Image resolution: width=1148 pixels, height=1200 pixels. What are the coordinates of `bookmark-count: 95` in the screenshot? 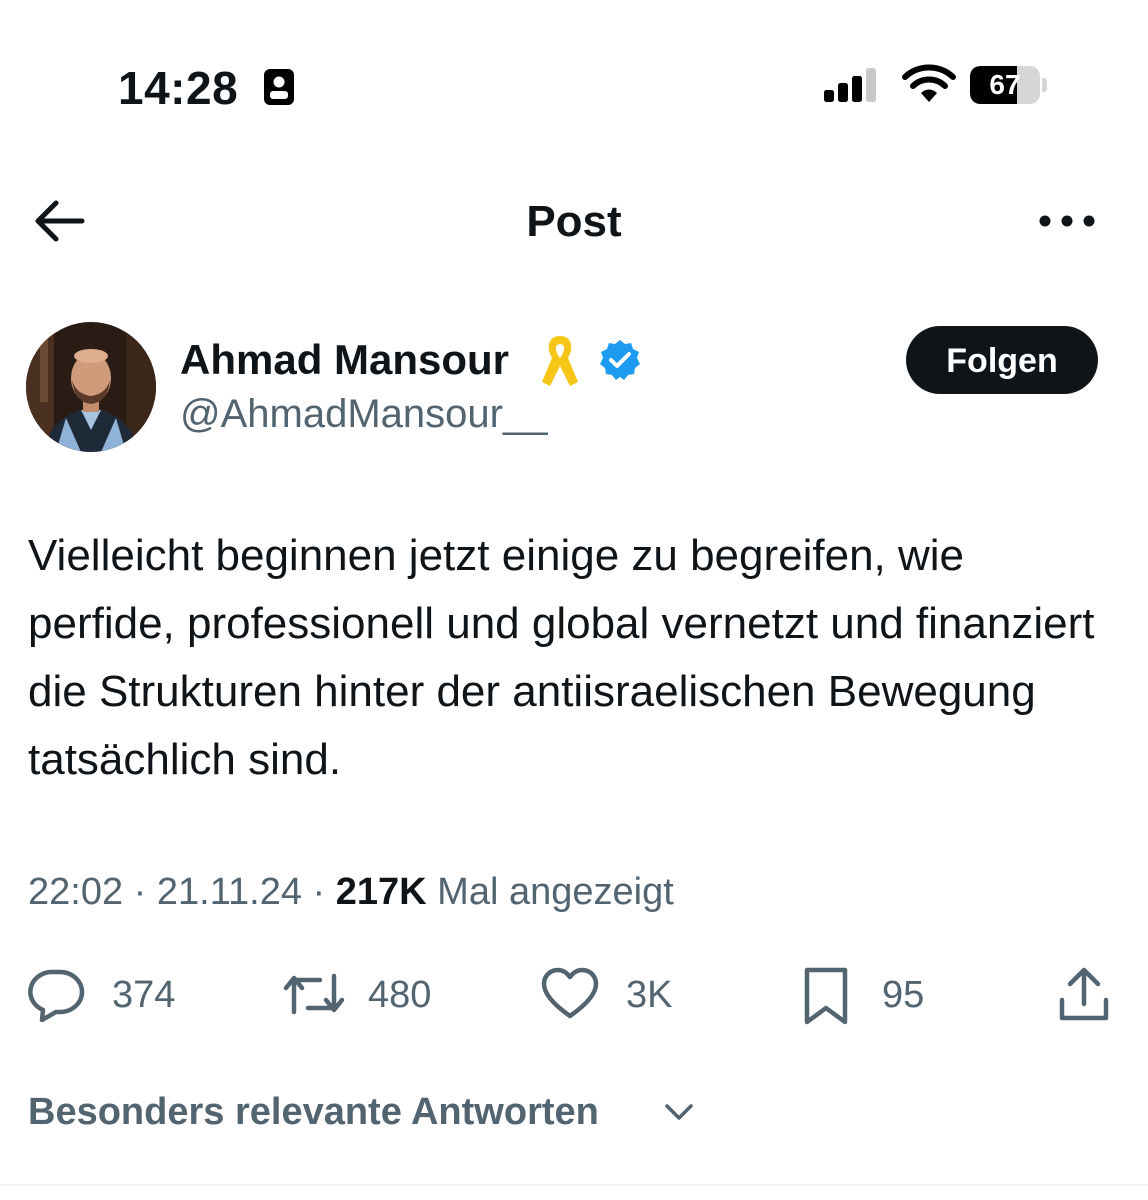 It's located at (903, 995).